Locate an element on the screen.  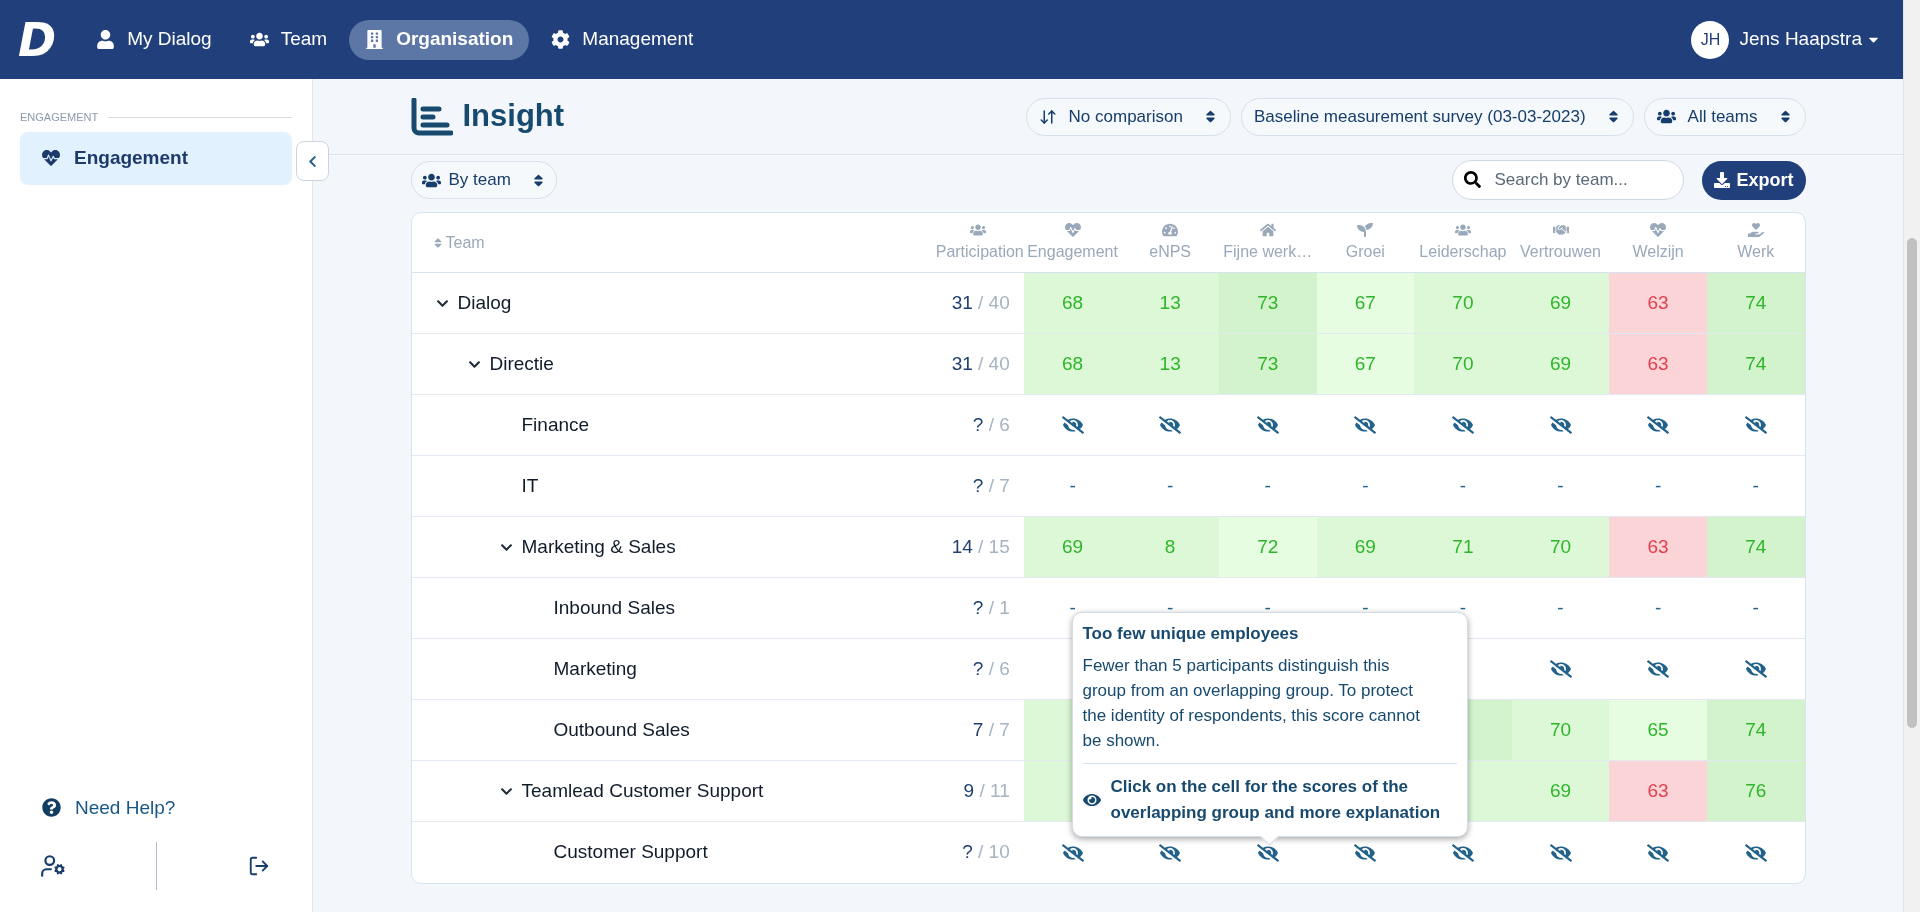
section-label: ENGAGEMENT is located at coordinates (59, 117).